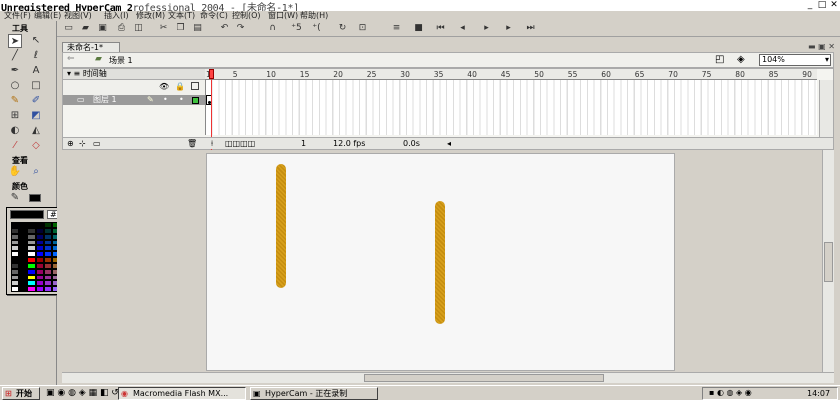 The image size is (840, 400). Describe the element at coordinates (283, 15) in the screenshot. I see `menu-window: 窗口(W)` at that location.